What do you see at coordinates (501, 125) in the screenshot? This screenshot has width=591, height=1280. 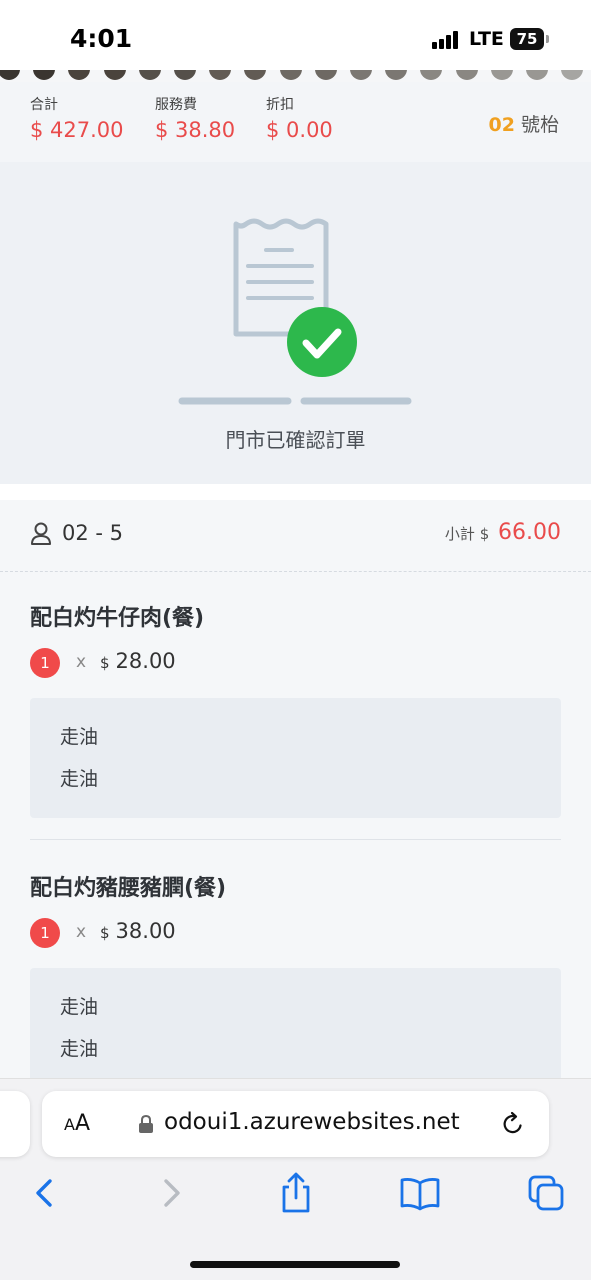 I see `table-number-value: 02` at bounding box center [501, 125].